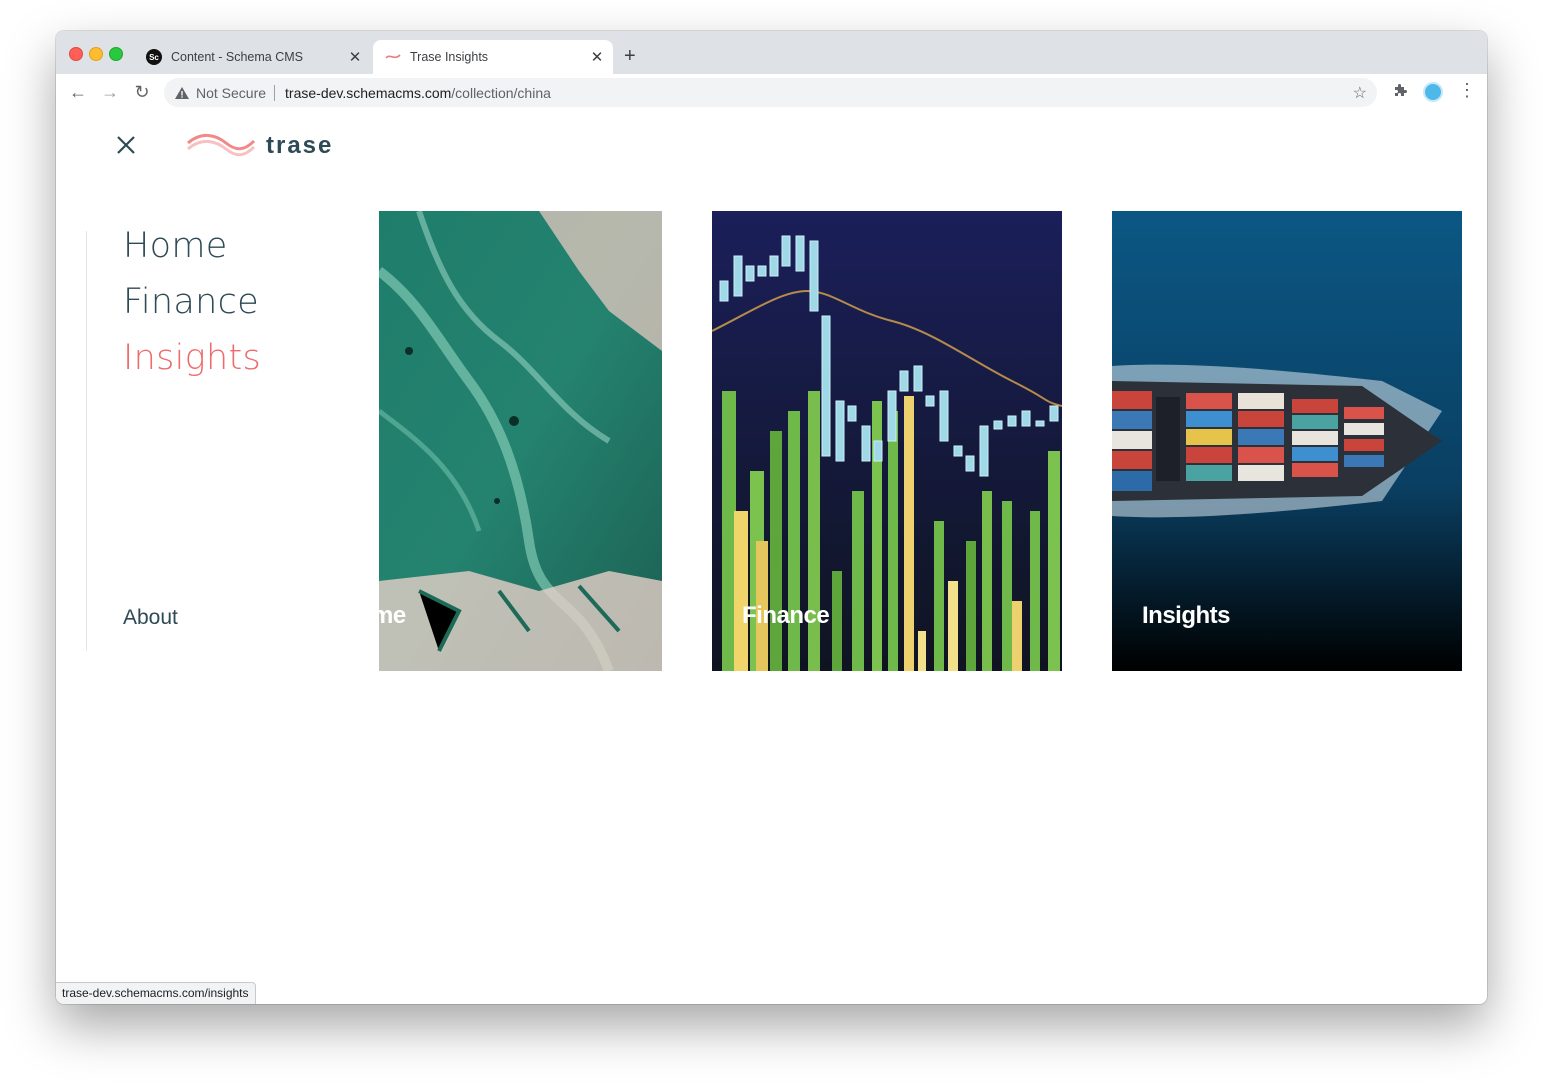 The image size is (1543, 1084). Describe the element at coordinates (231, 92) in the screenshot. I see `security-label: Not Secure` at that location.